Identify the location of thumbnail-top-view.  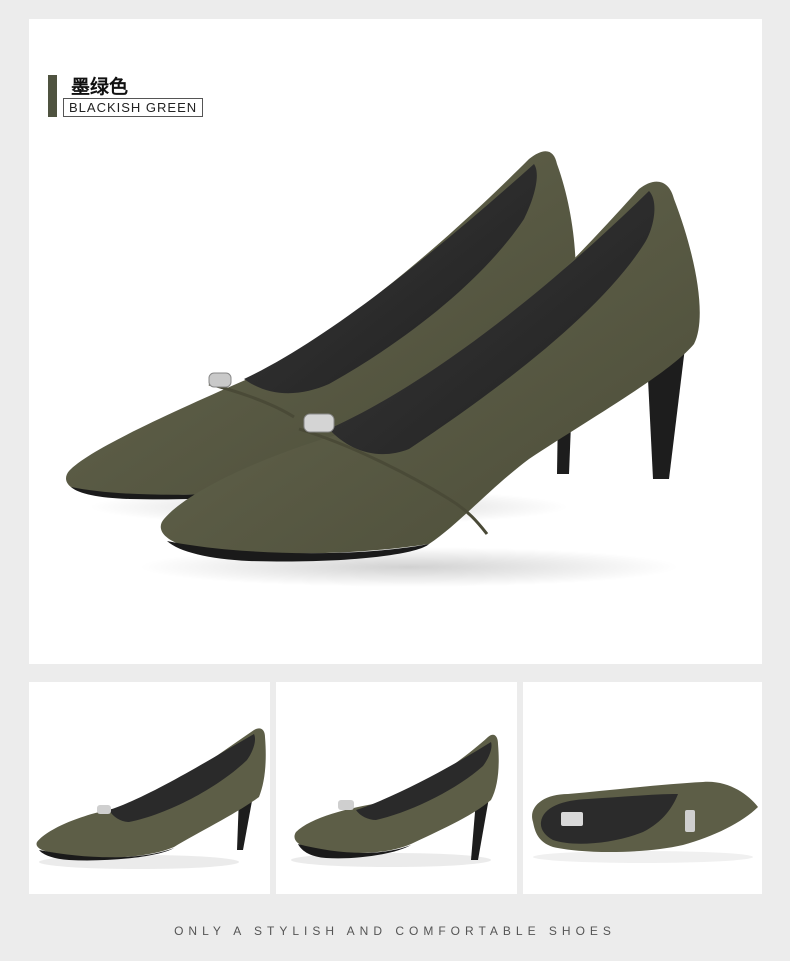
(642, 788).